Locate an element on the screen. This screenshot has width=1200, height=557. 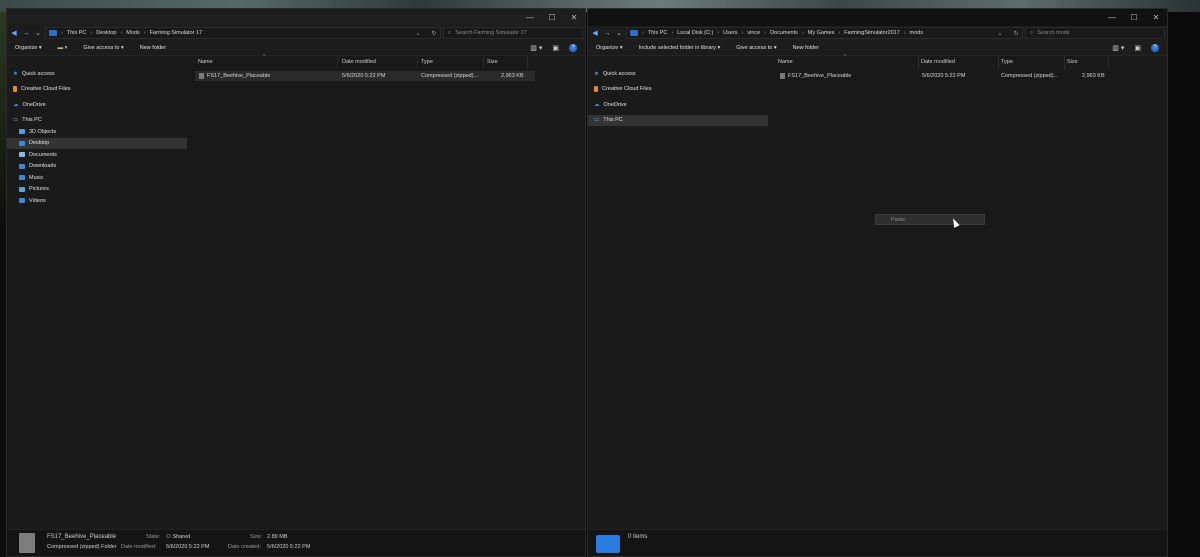
breadcrumb-vince: vince is located at coordinates (753, 33).